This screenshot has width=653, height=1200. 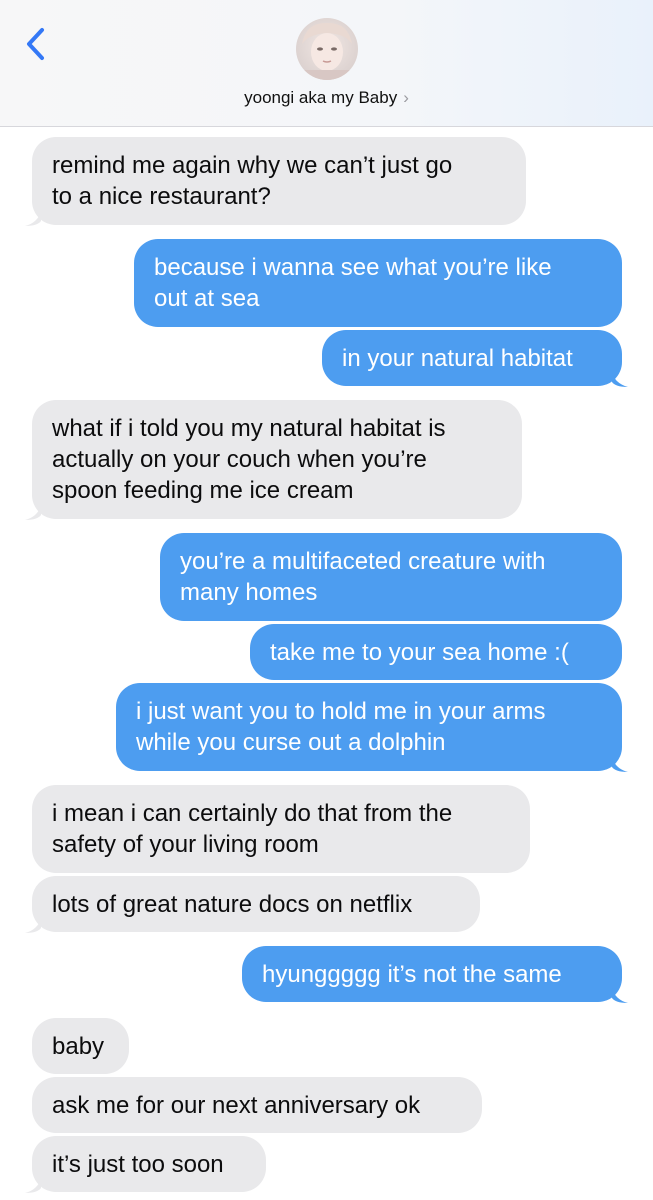 What do you see at coordinates (256, 904) in the screenshot?
I see `message-bubble-incoming: lots of great nature docs on netflix` at bounding box center [256, 904].